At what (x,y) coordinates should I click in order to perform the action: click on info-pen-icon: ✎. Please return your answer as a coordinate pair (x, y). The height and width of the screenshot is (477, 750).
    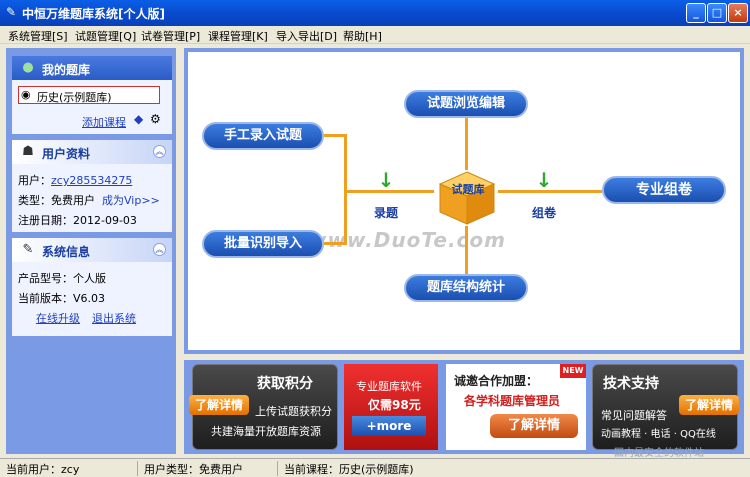
    Looking at the image, I should click on (28, 249).